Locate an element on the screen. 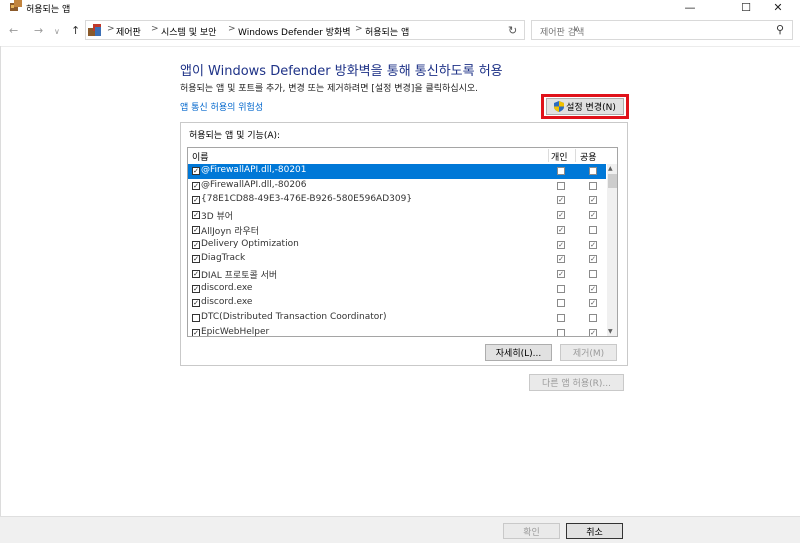 The width and height of the screenshot is (800, 543). table-row: ✓ 3D 뷰어 ✓ ✓ is located at coordinates (397, 215).